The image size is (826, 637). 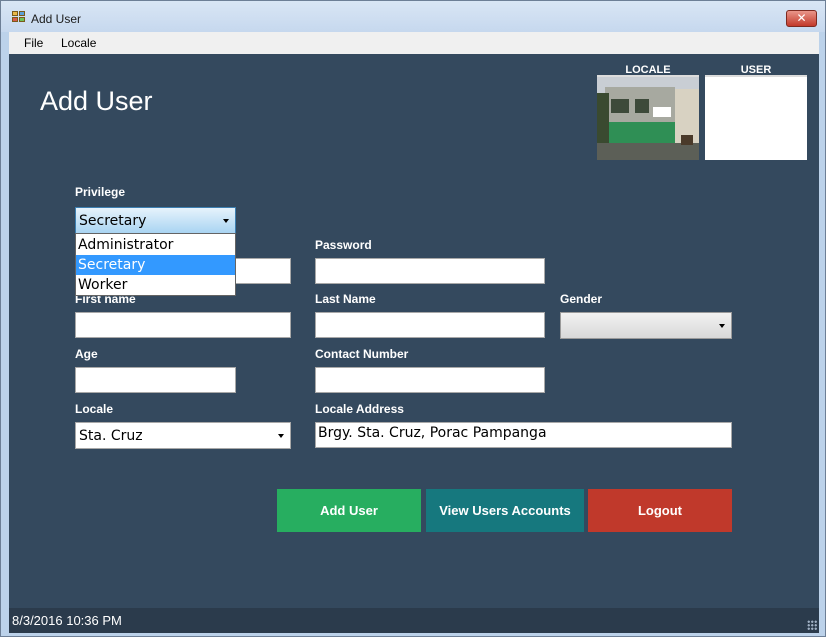 What do you see at coordinates (430, 271) in the screenshot?
I see `password-field` at bounding box center [430, 271].